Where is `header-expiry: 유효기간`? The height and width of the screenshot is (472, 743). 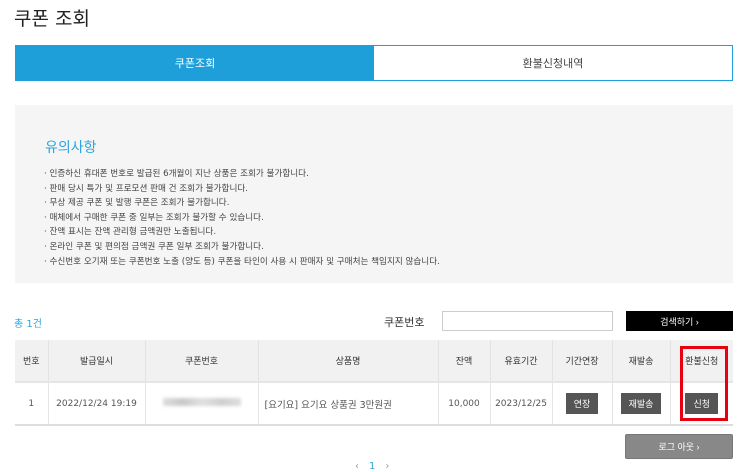 header-expiry: 유효기간 is located at coordinates (521, 361).